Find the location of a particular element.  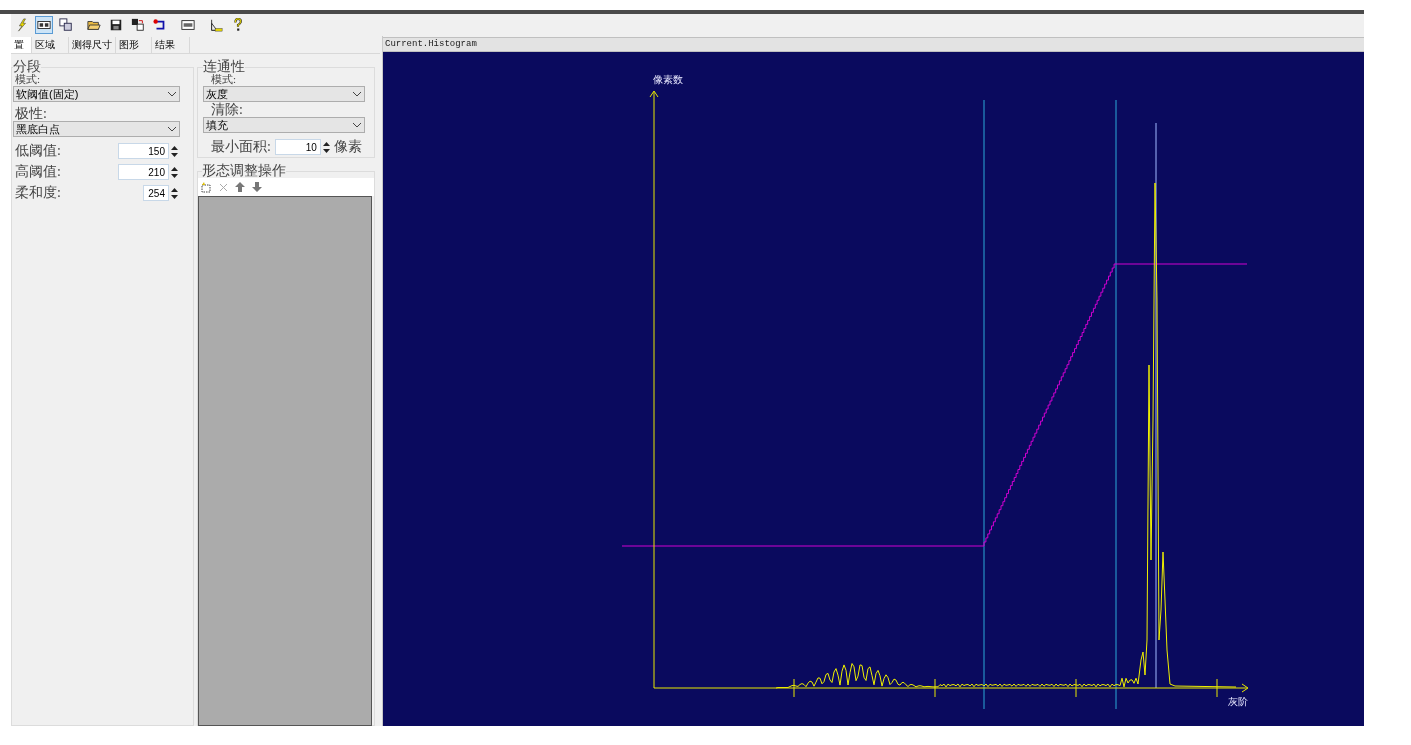

folder-icon is located at coordinates (94, 25).